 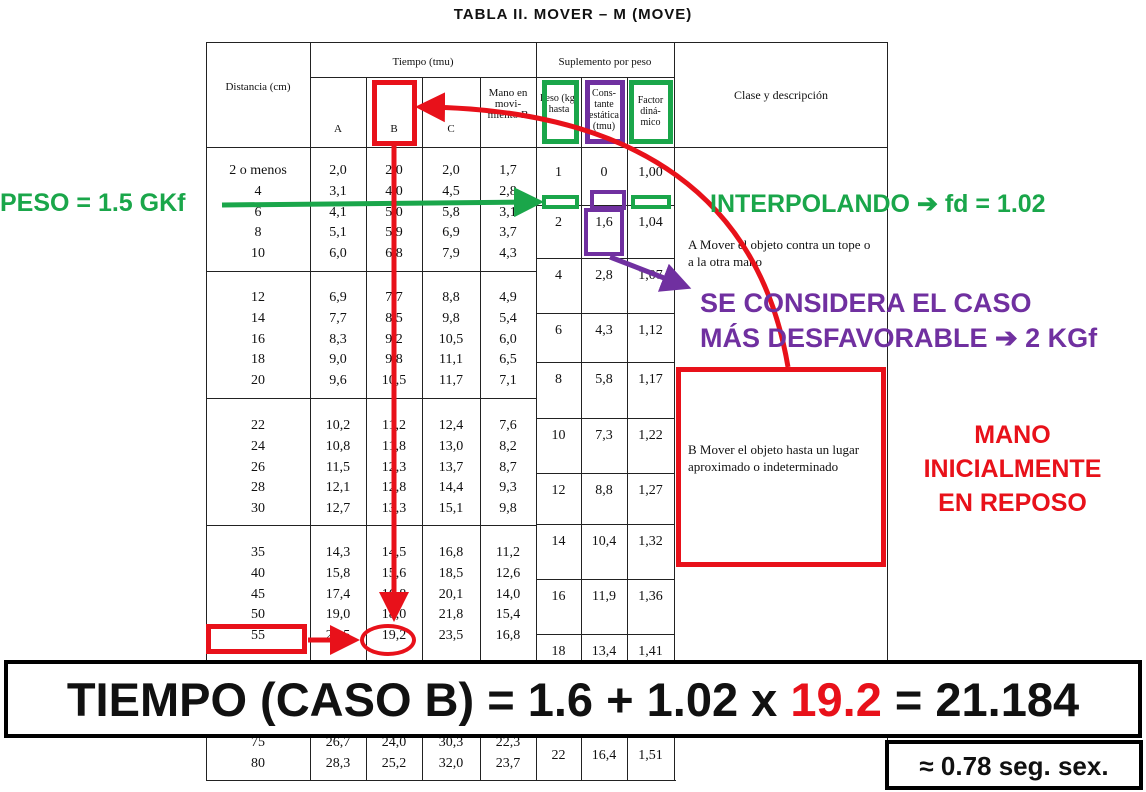 What do you see at coordinates (899, 338) in the screenshot?
I see `caso-annotation-line2: MÁS DESFAVORABLE ➔ 2 KGf` at bounding box center [899, 338].